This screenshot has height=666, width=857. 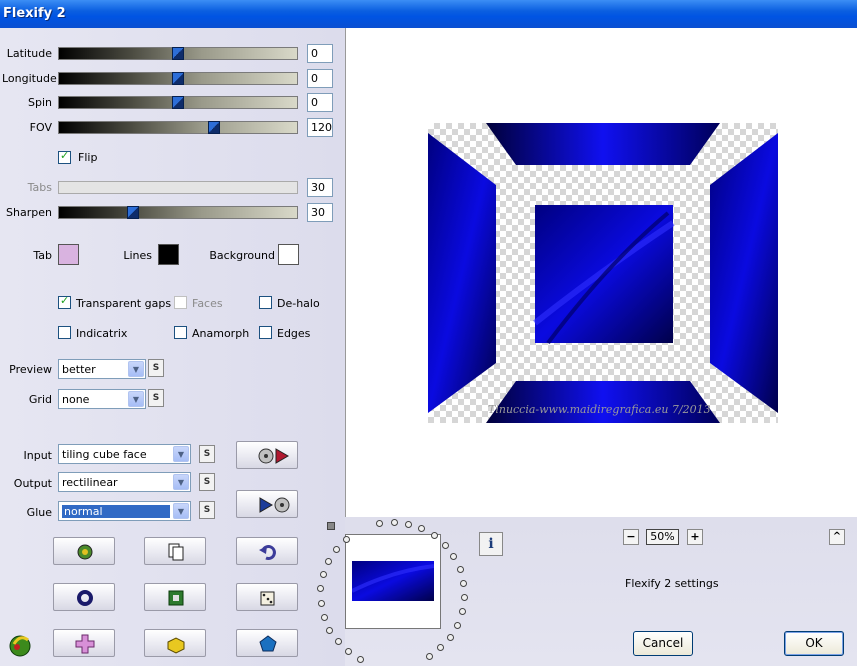 What do you see at coordinates (102, 399) in the screenshot?
I see `grid-select: none ▼` at bounding box center [102, 399].